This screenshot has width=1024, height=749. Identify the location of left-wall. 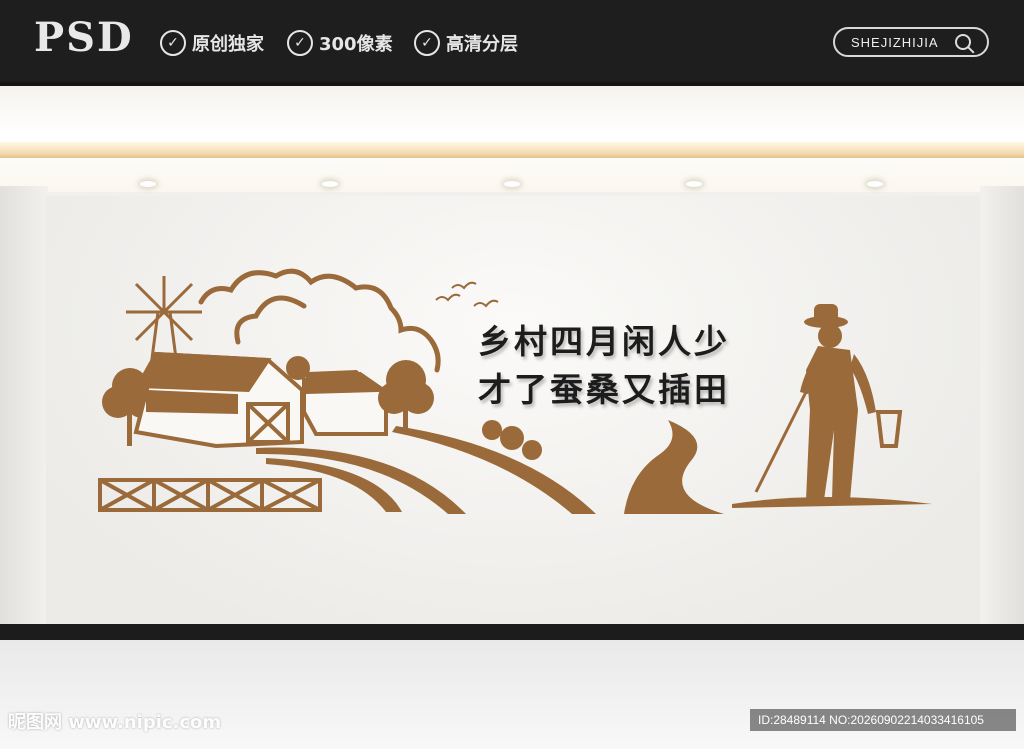
(24, 416).